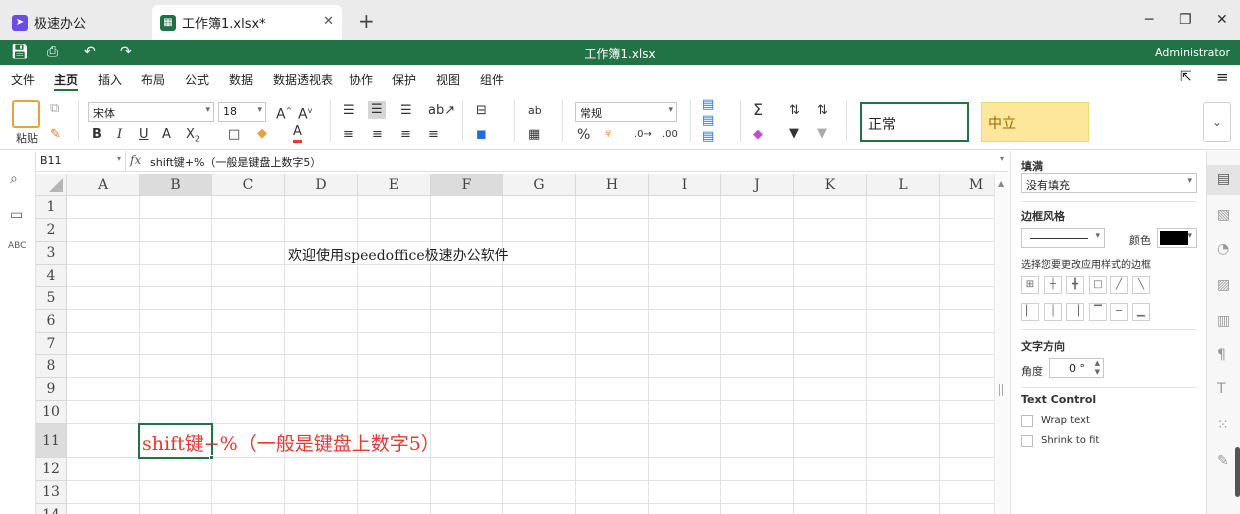  Describe the element at coordinates (97, 135) in the screenshot. I see `bold-icon: B` at that location.